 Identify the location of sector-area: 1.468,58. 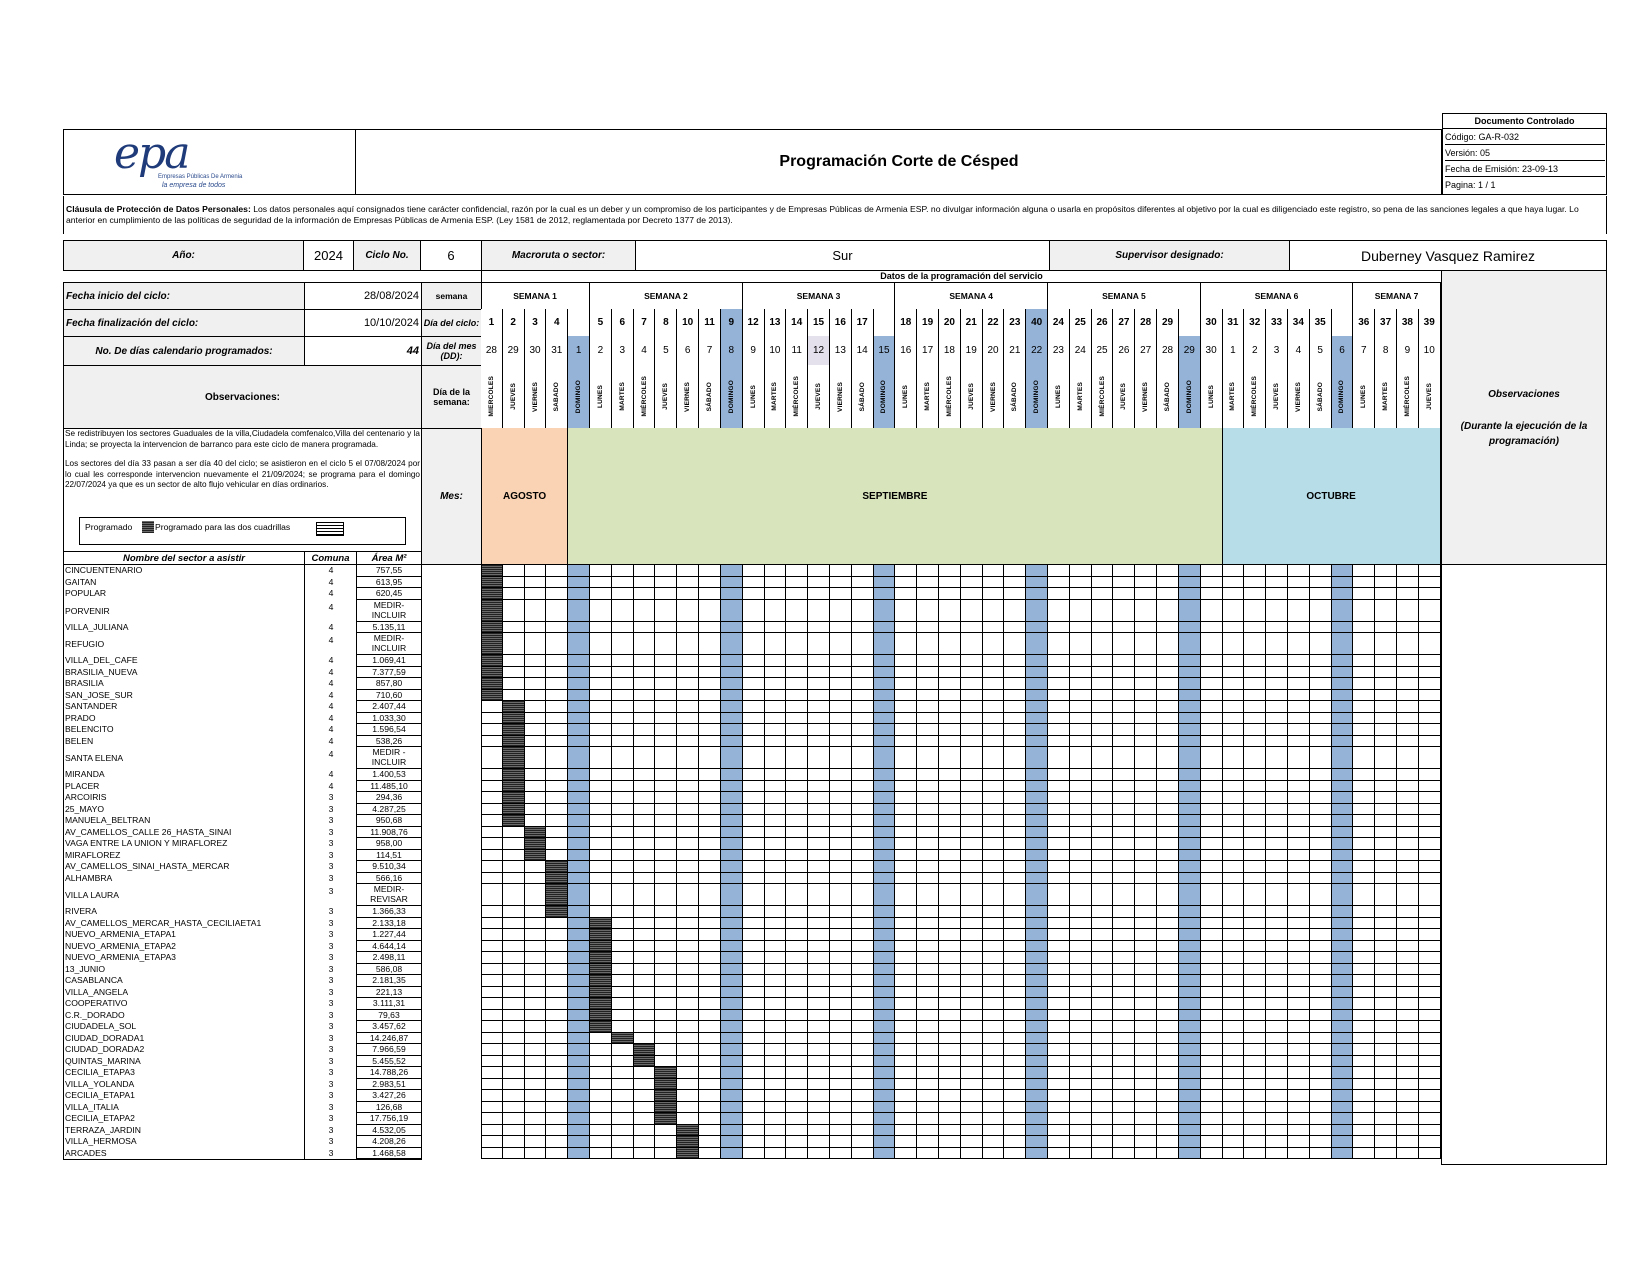
(389, 1153).